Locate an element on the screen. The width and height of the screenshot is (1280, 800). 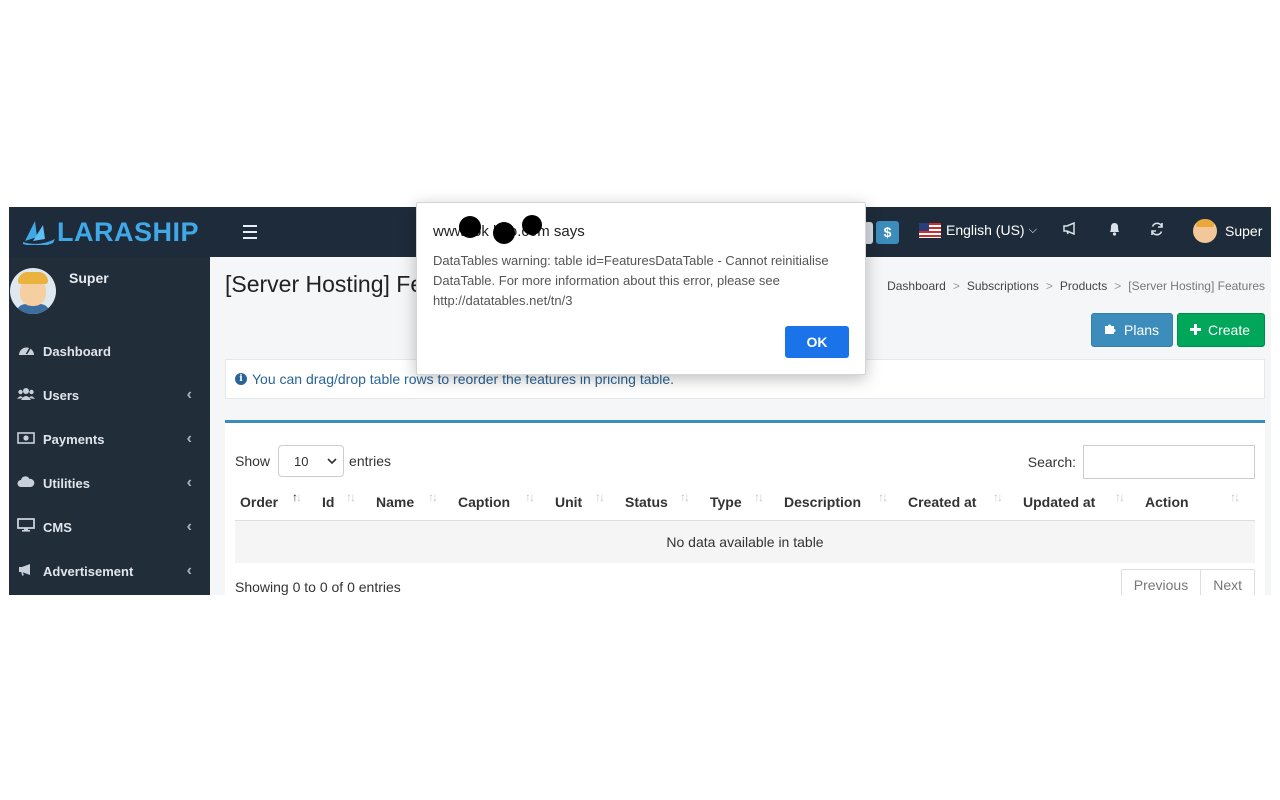
user-menu: Super is located at coordinates (1227, 231).